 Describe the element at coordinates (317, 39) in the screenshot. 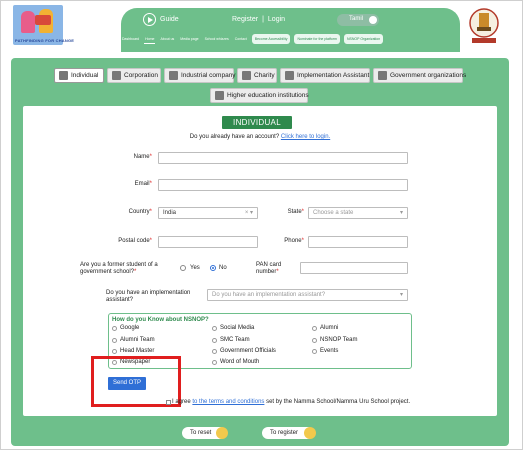

I see `nav-button-nominate: Nominate for the platform` at that location.